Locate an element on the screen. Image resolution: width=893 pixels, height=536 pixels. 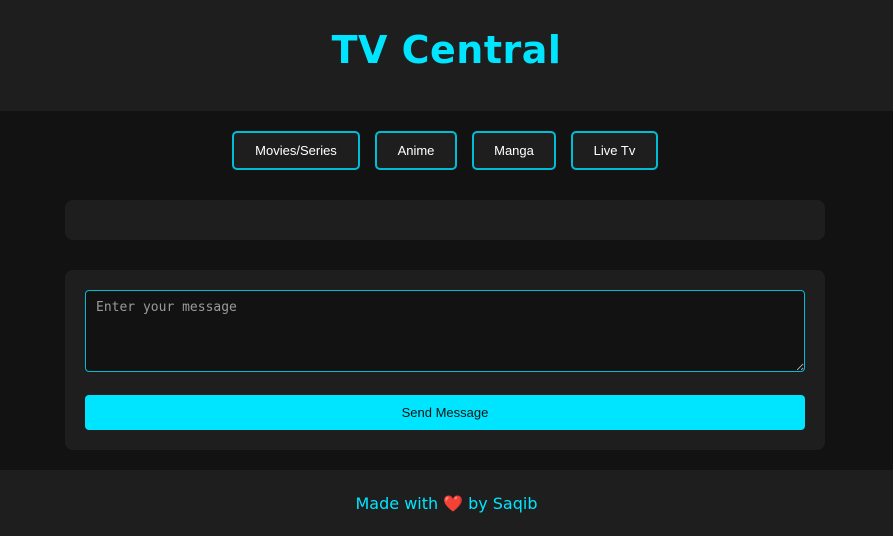
nav-manga-button: Manga is located at coordinates (514, 150).